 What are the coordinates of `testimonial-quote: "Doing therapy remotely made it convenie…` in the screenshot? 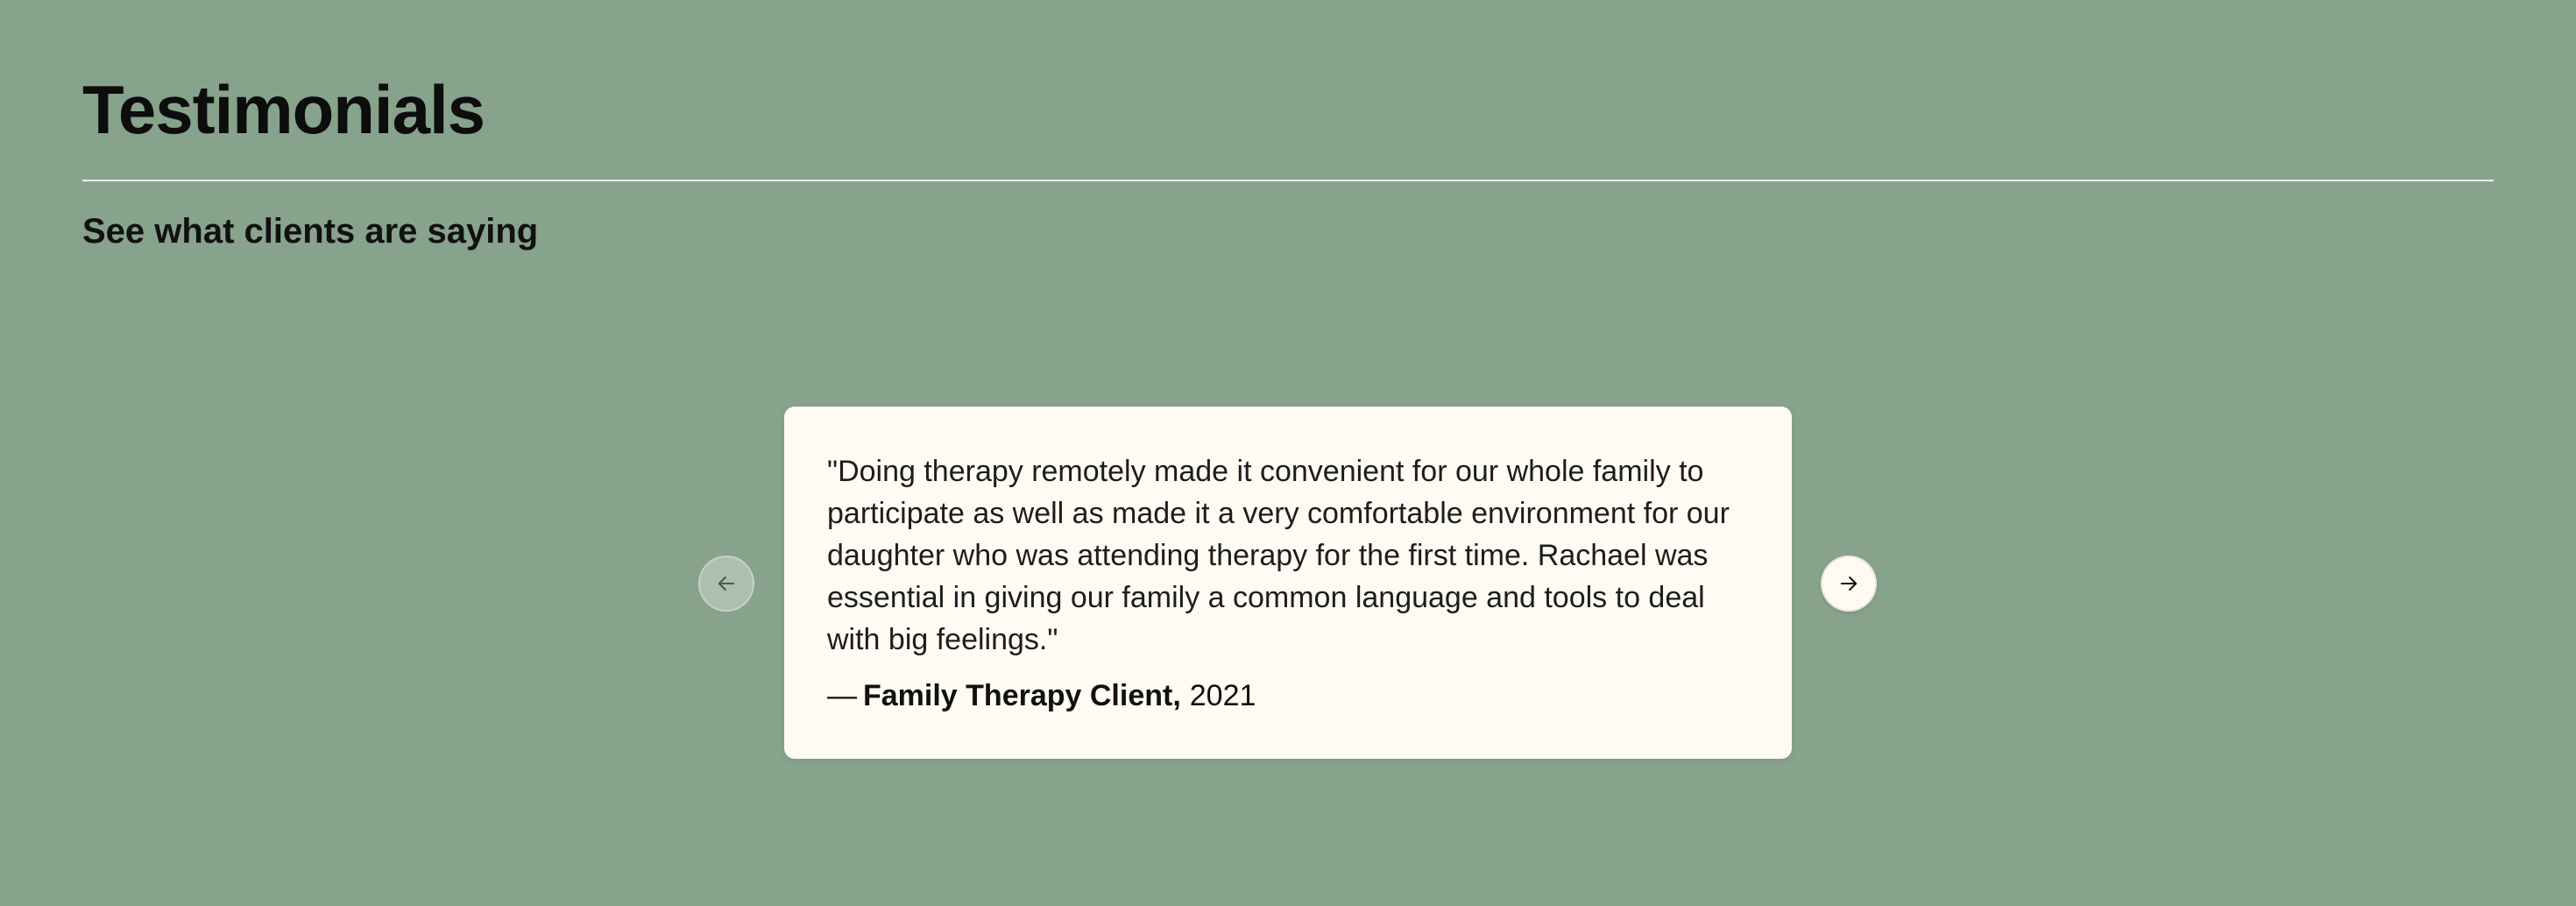 It's located at (1278, 556).